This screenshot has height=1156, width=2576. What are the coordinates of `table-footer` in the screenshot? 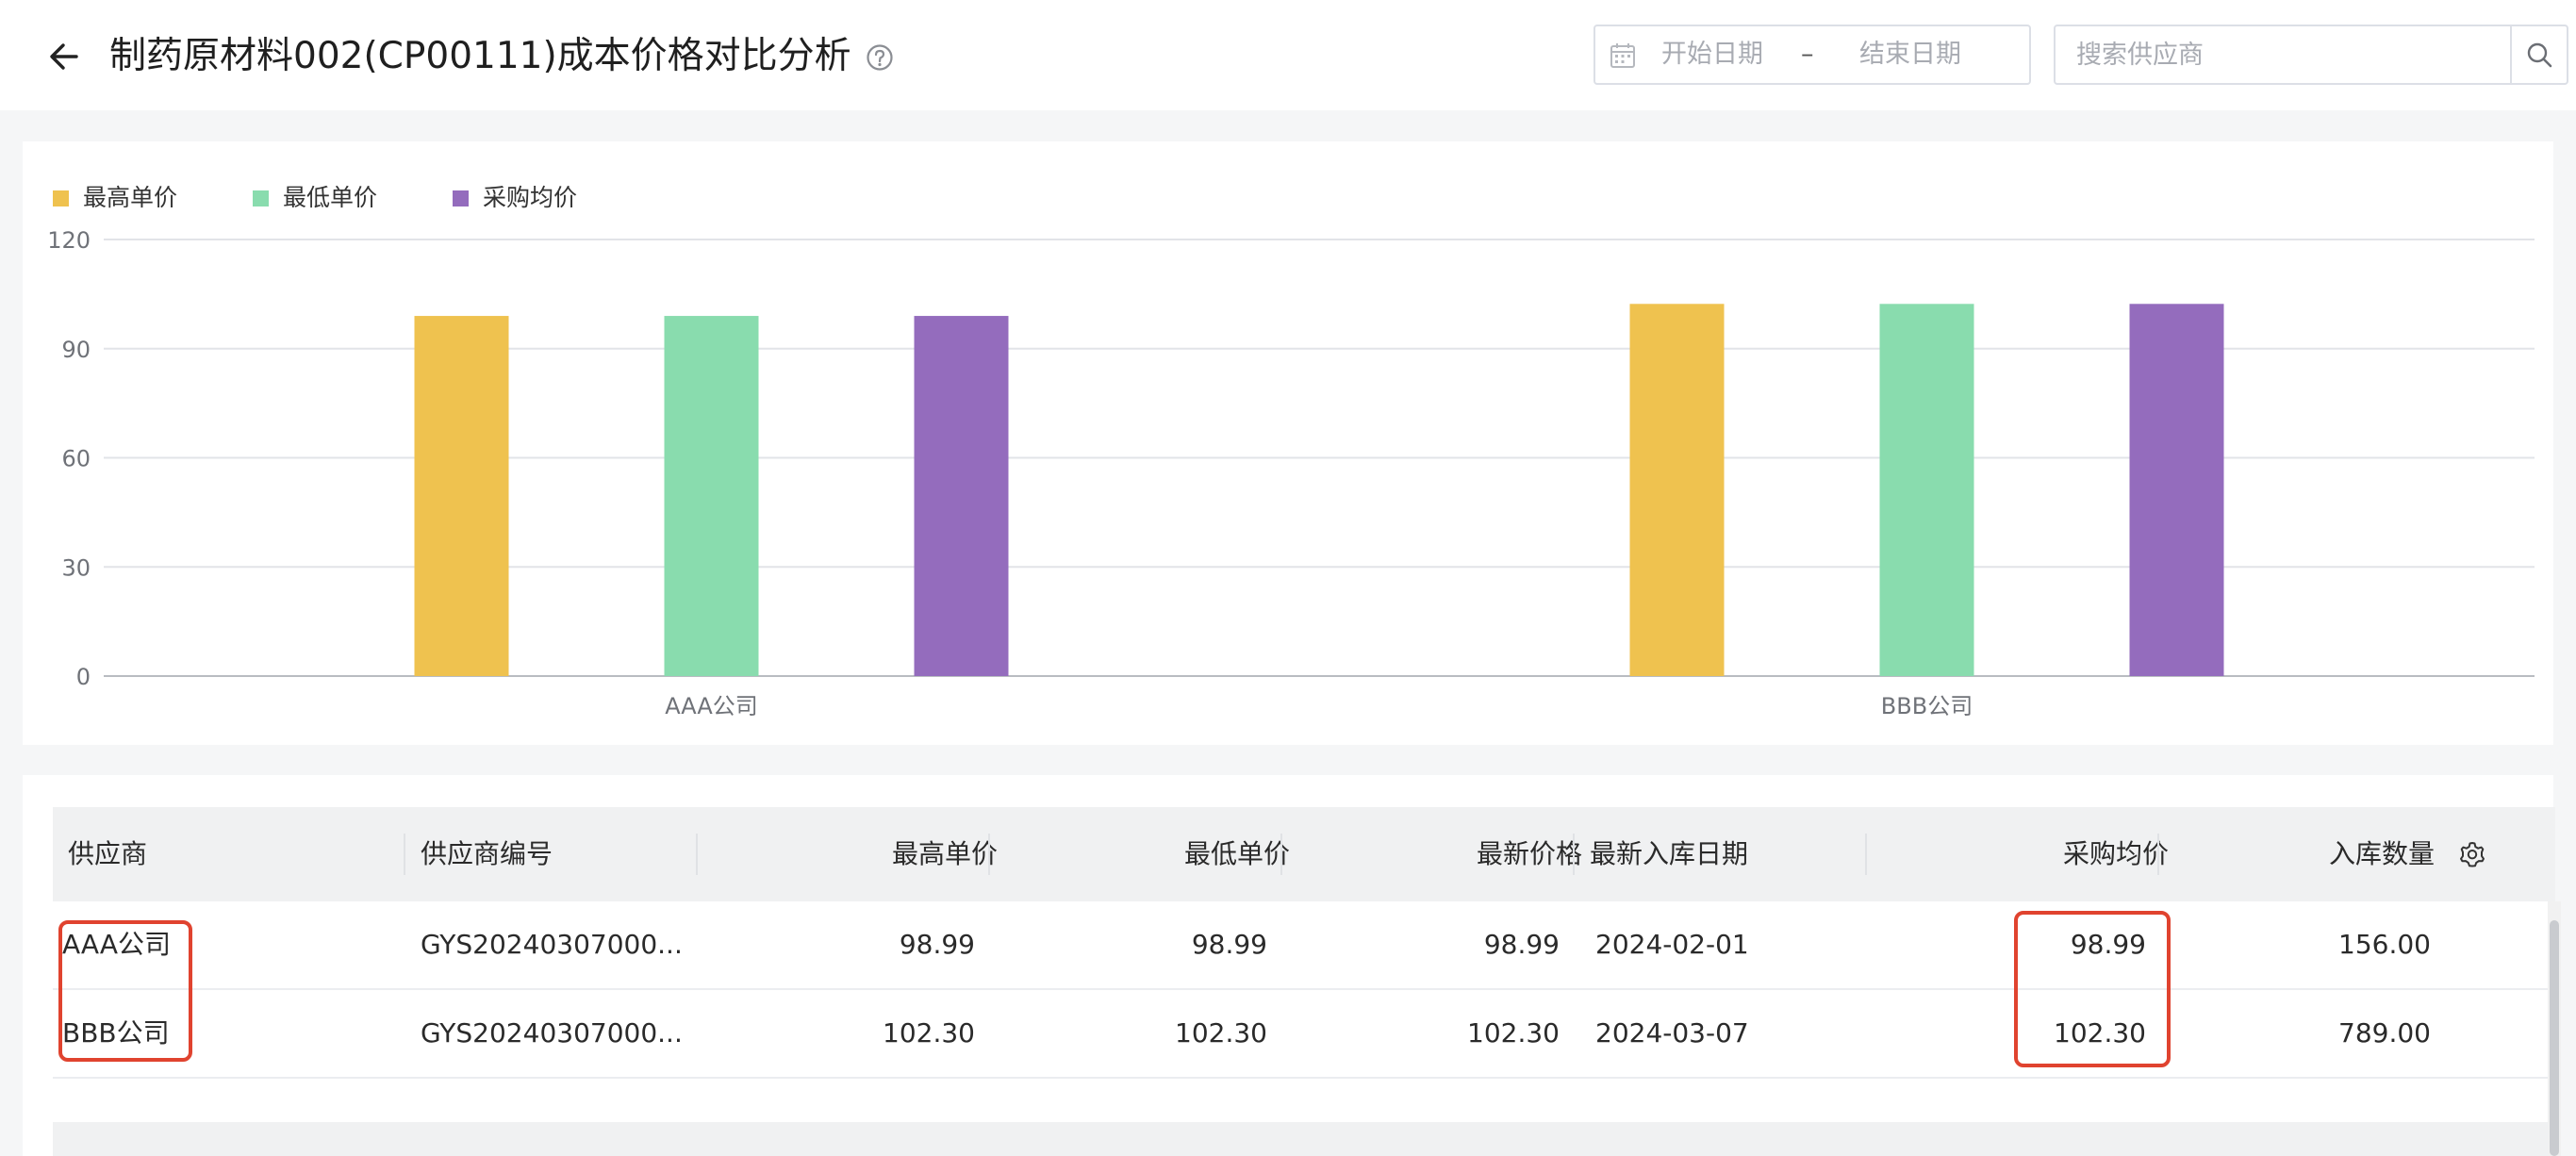 It's located at (1300, 1139).